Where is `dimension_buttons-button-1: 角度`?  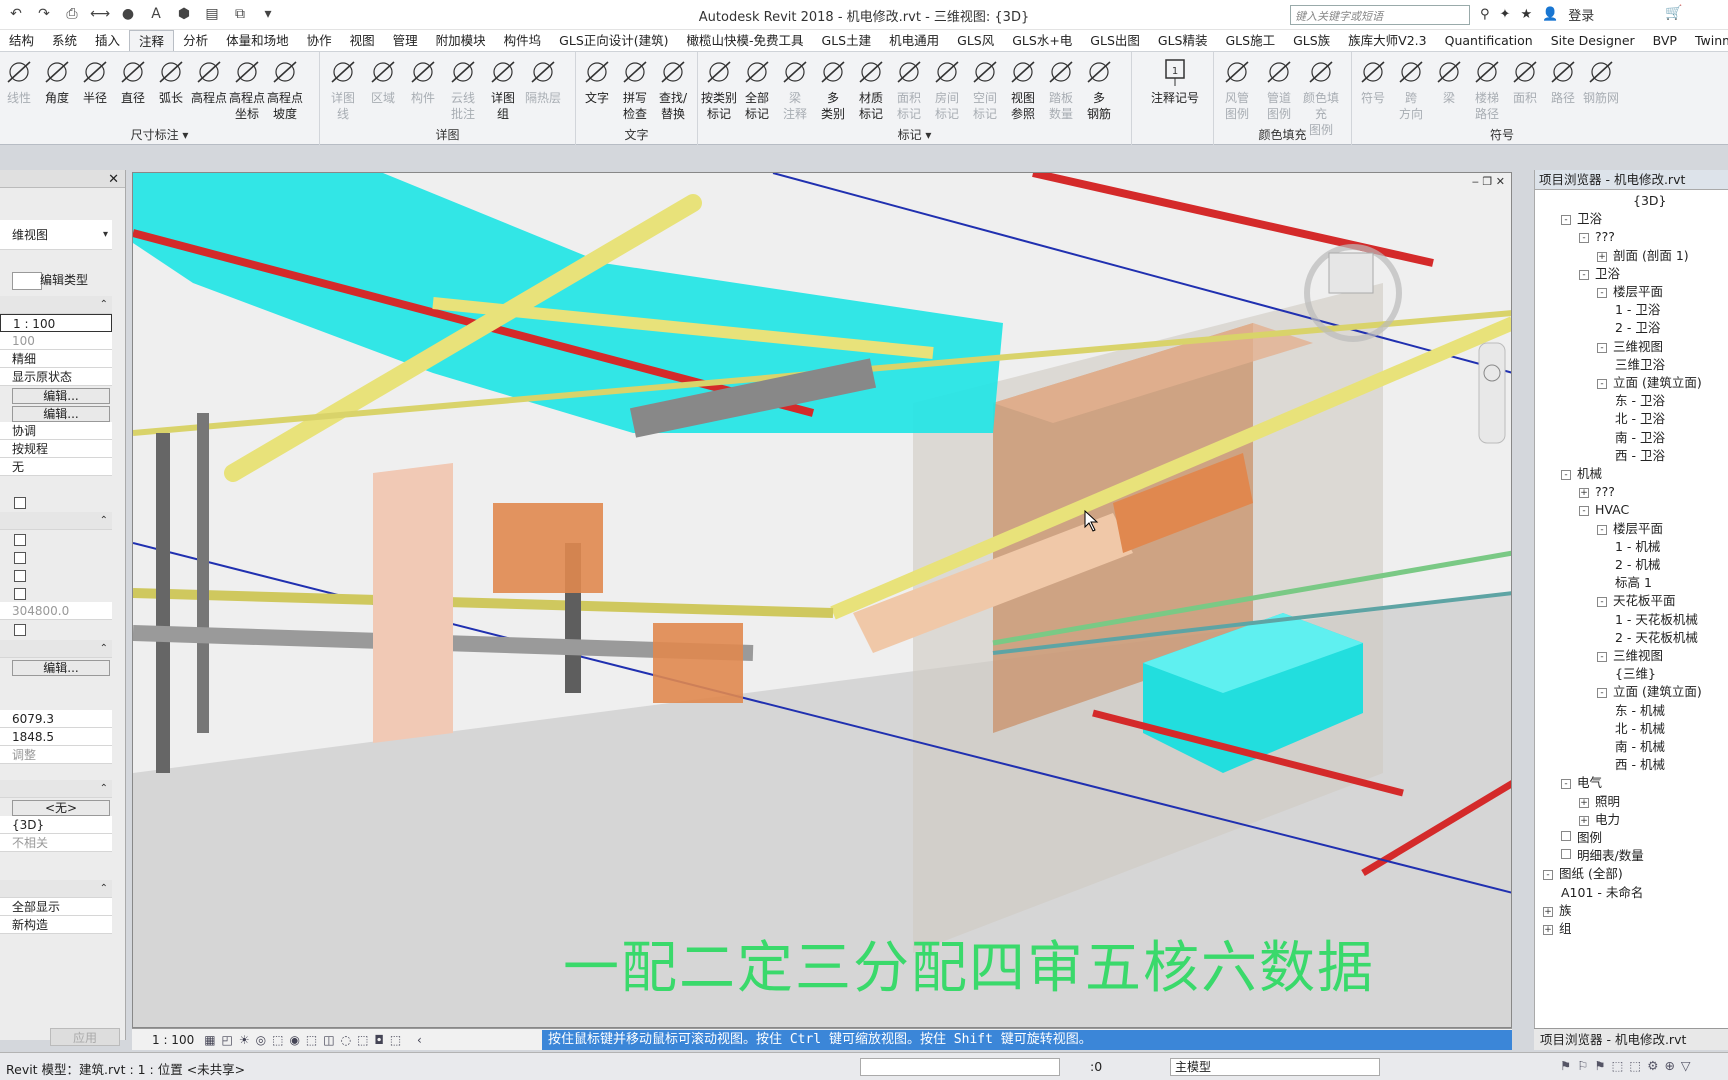
dimension_buttons-button-1: 角度 is located at coordinates (57, 81).